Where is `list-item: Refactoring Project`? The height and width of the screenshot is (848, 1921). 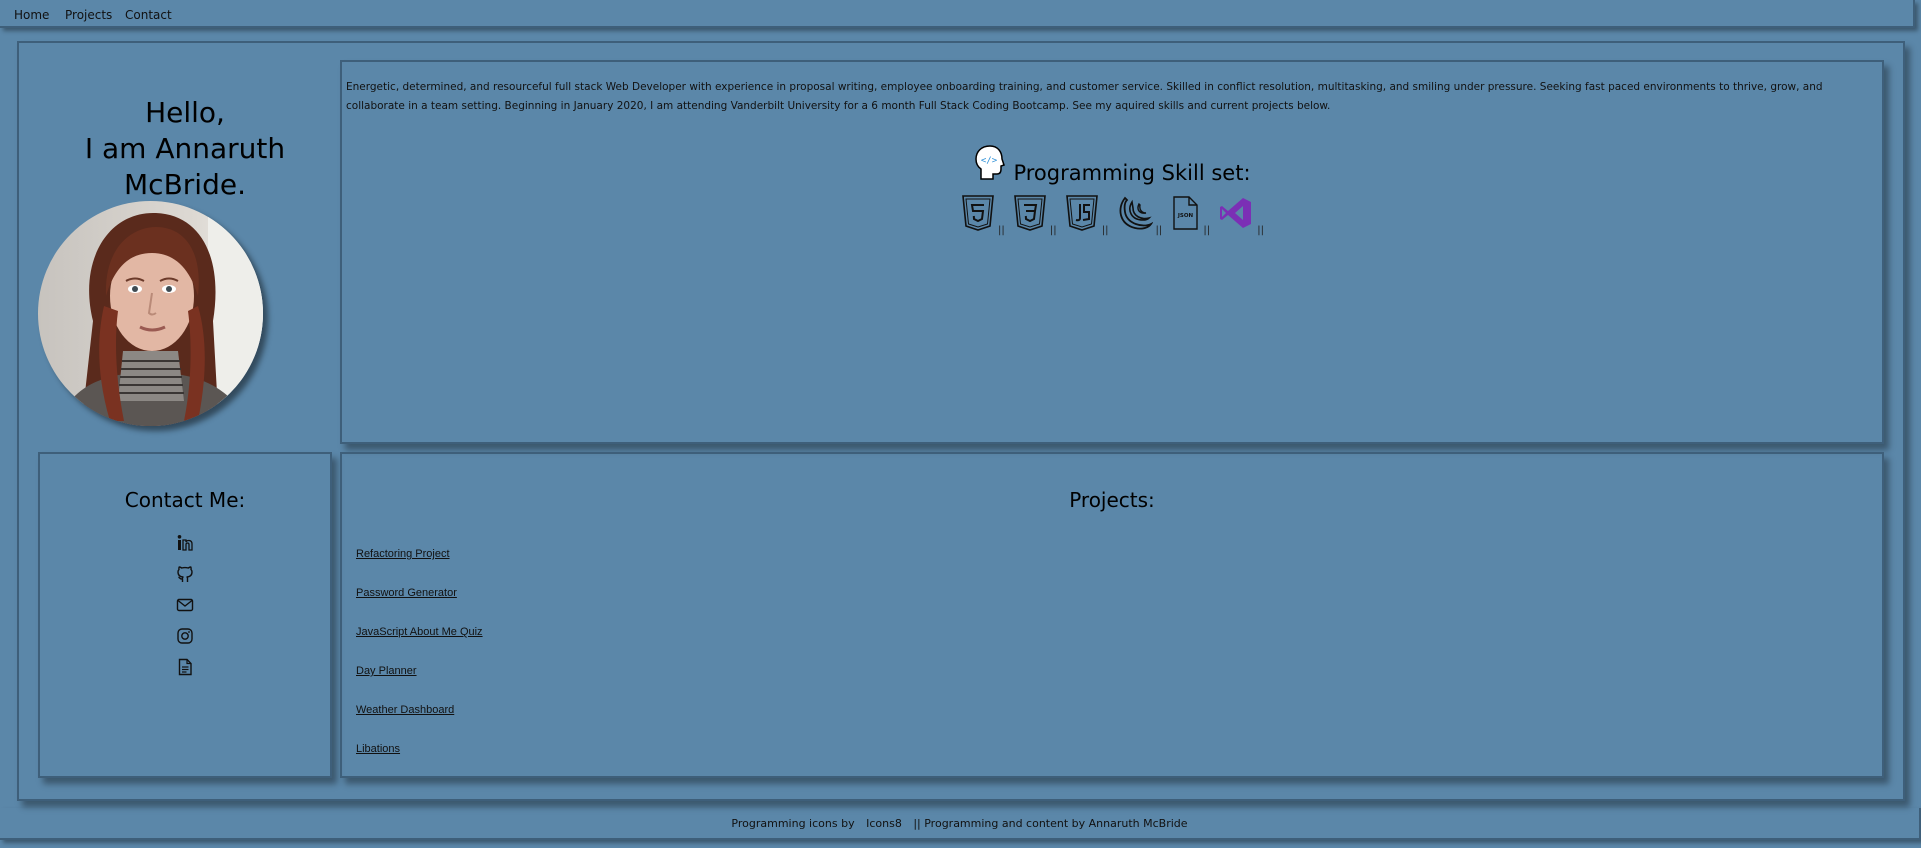
list-item: Refactoring Project is located at coordinates (419, 561).